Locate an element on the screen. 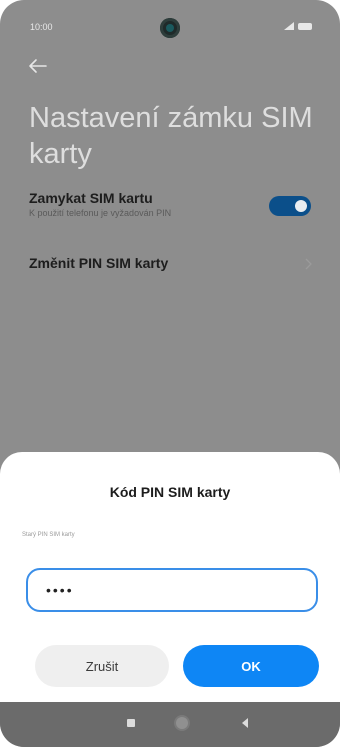  change-pin-title: Změnit PIN SIM karty is located at coordinates (99, 263).